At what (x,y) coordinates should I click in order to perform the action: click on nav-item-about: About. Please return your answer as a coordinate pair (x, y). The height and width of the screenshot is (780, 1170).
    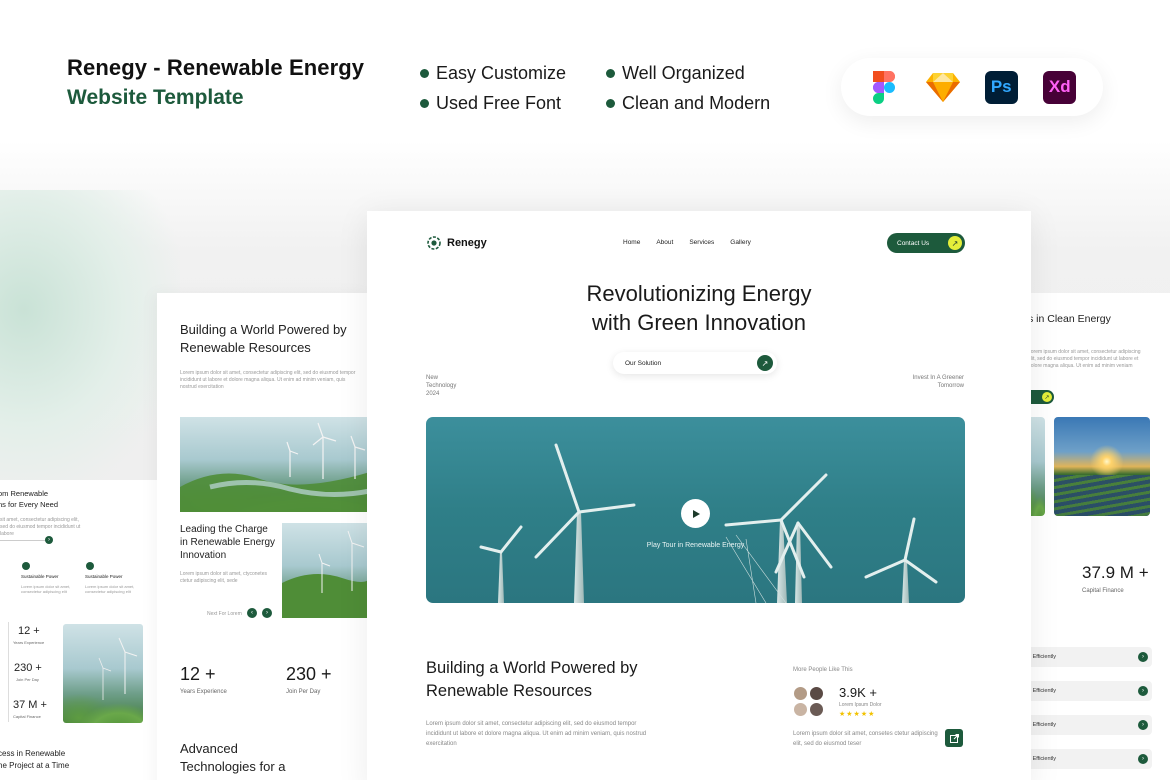
    Looking at the image, I should click on (664, 242).